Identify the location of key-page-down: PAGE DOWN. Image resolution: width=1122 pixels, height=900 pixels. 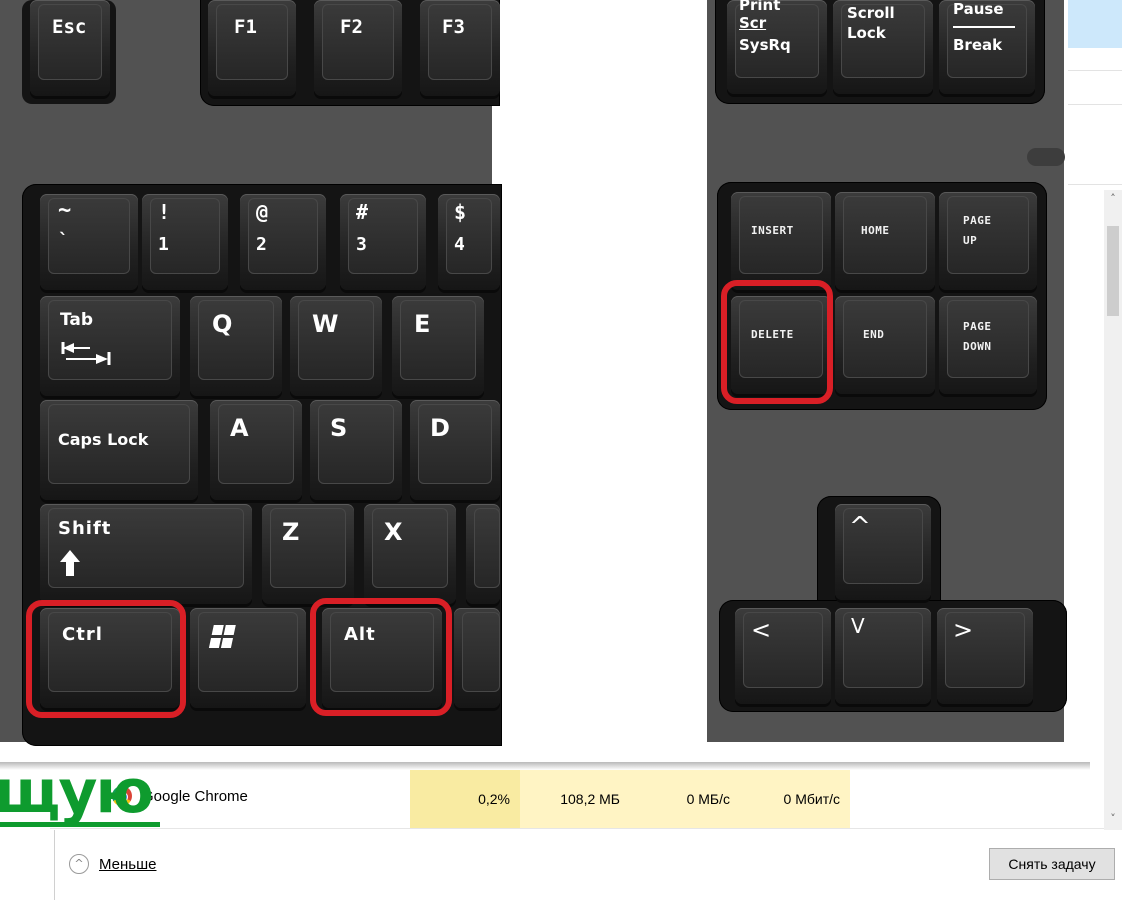
(988, 345).